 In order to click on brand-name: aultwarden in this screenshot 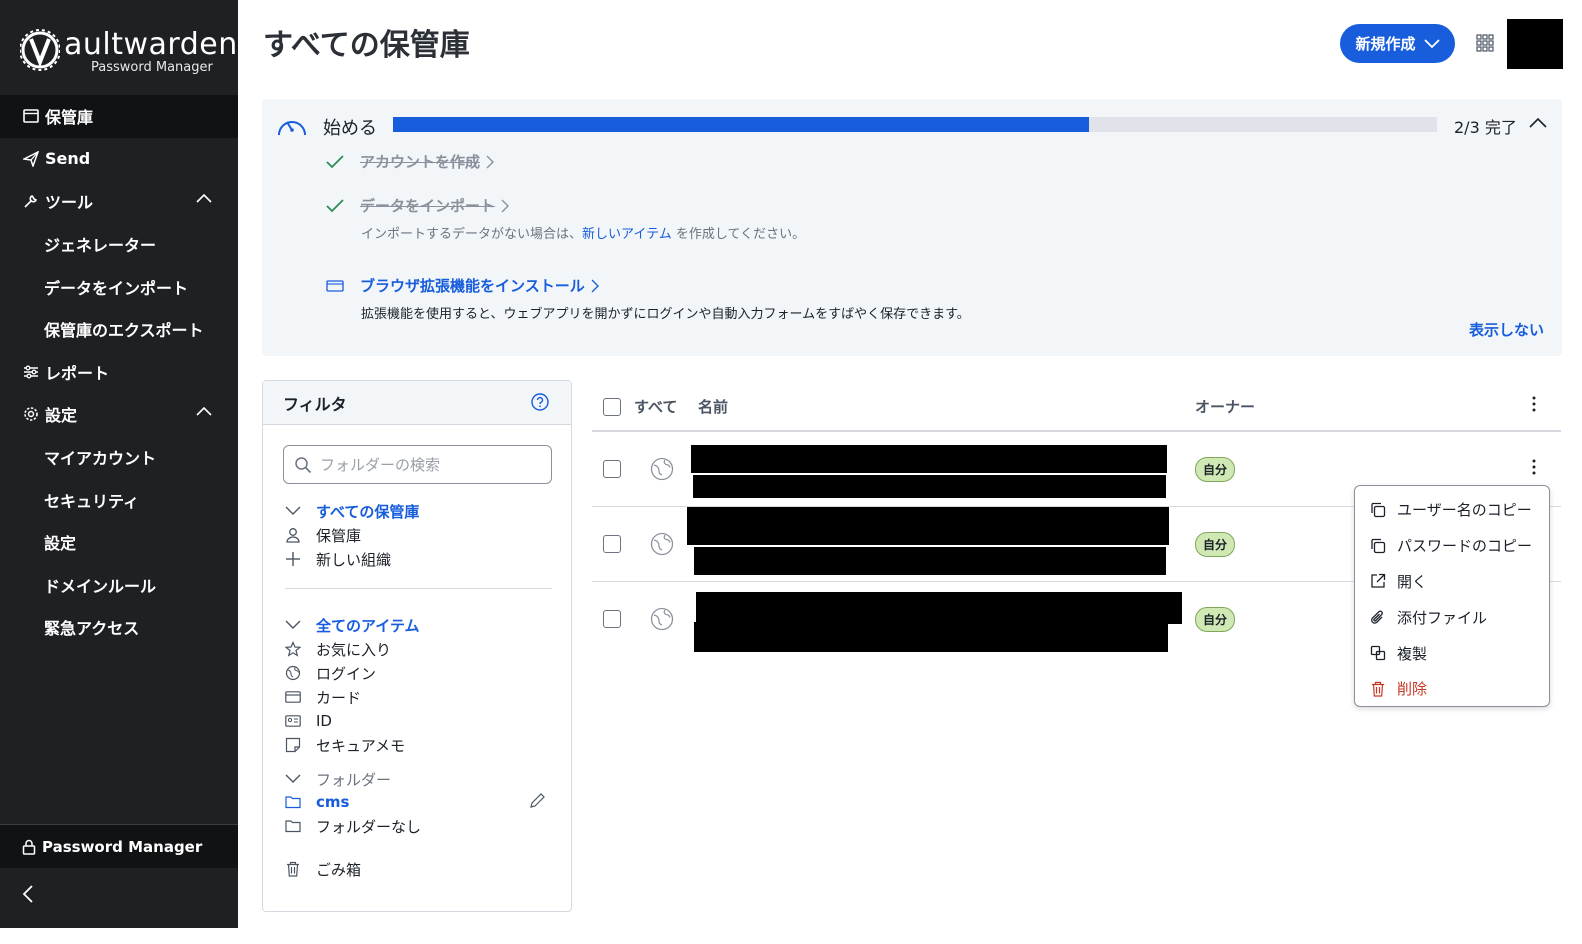, I will do `click(151, 44)`.